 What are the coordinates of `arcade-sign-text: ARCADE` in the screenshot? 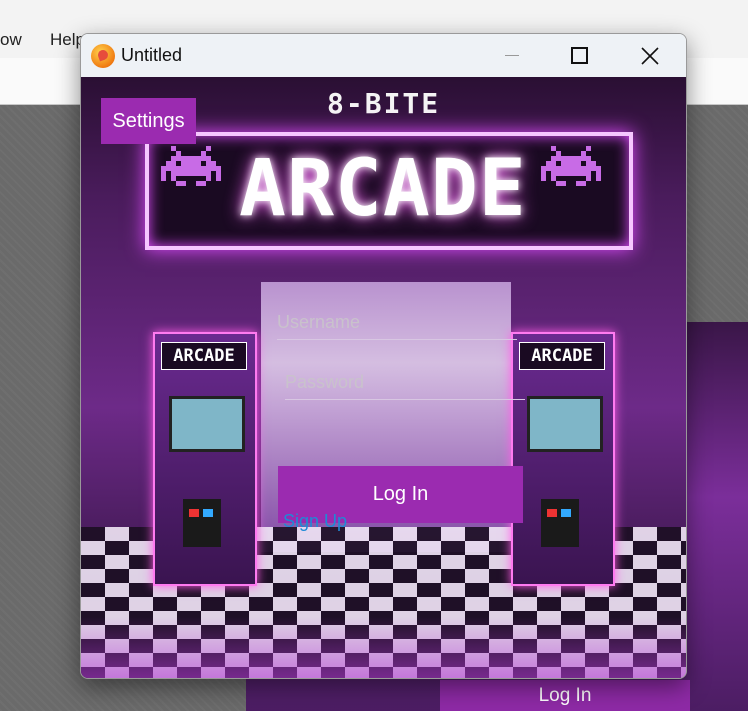 It's located at (383, 189).